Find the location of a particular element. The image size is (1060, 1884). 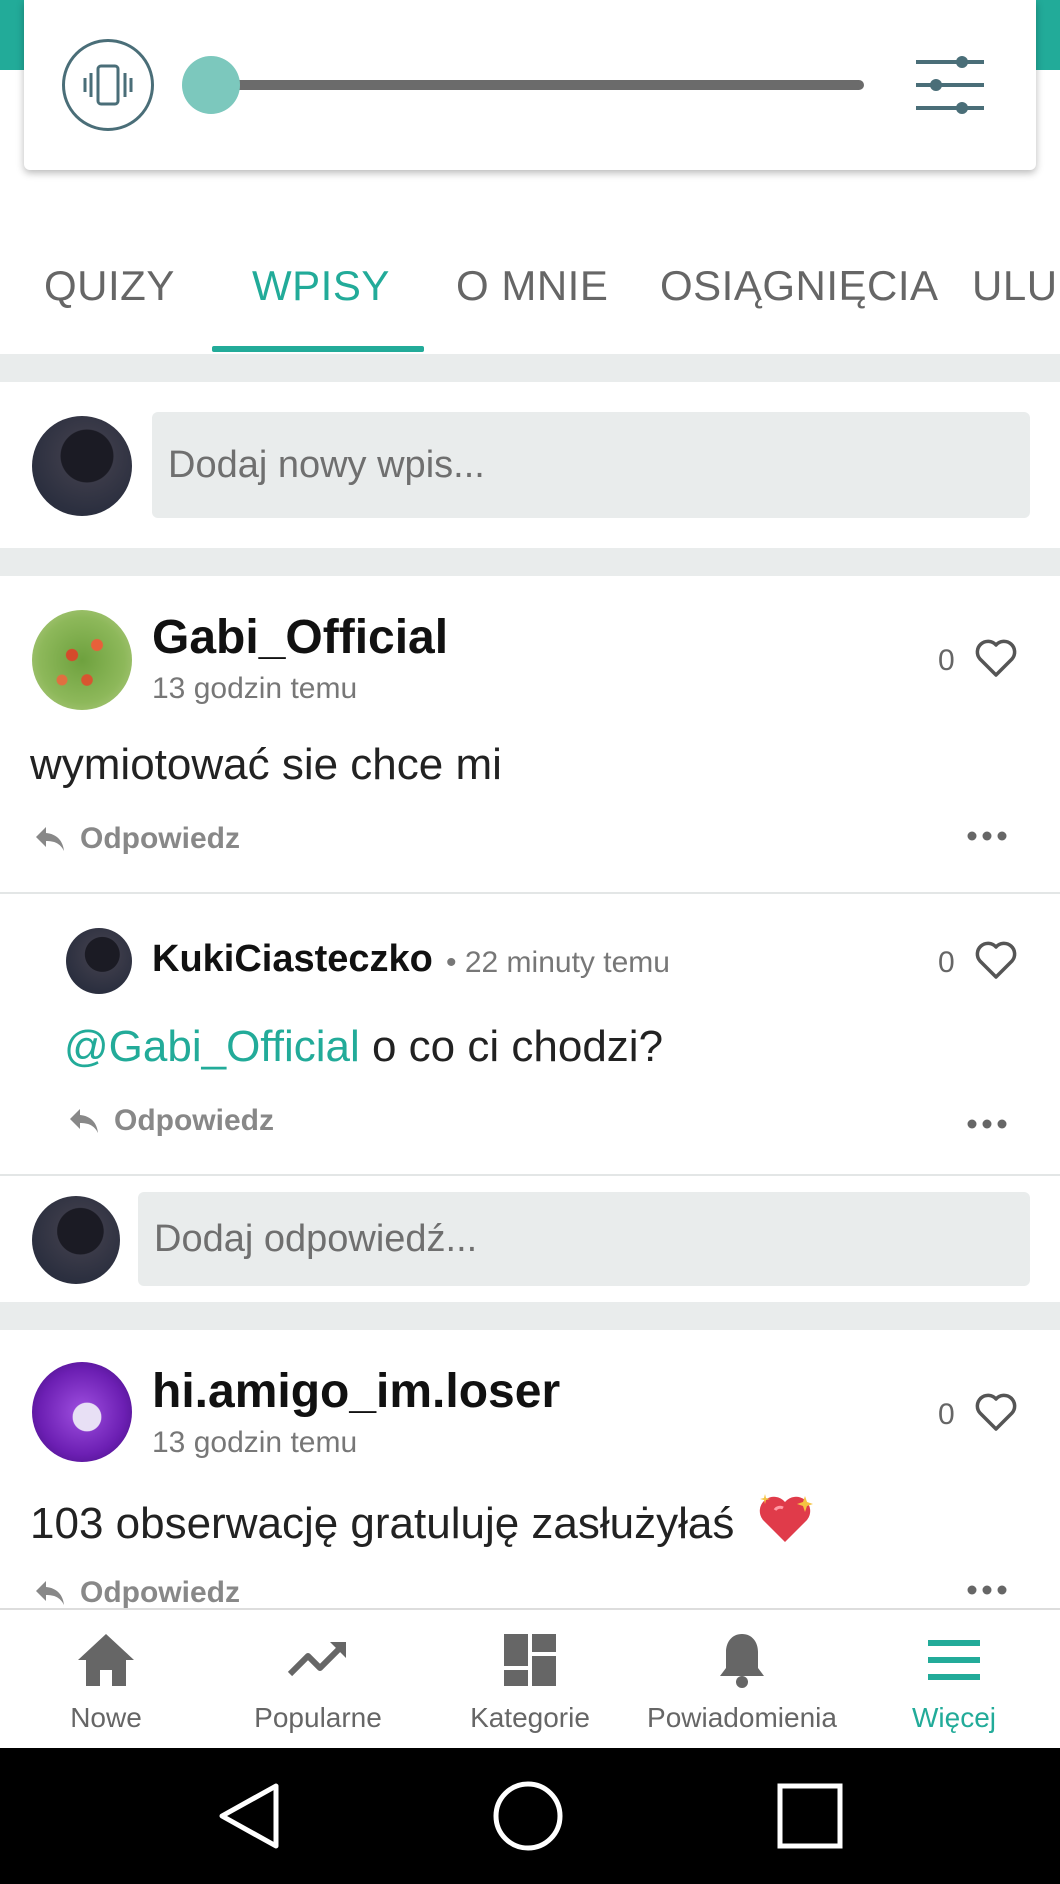

reply-body: o co ci chodzi? is located at coordinates (511, 1046).